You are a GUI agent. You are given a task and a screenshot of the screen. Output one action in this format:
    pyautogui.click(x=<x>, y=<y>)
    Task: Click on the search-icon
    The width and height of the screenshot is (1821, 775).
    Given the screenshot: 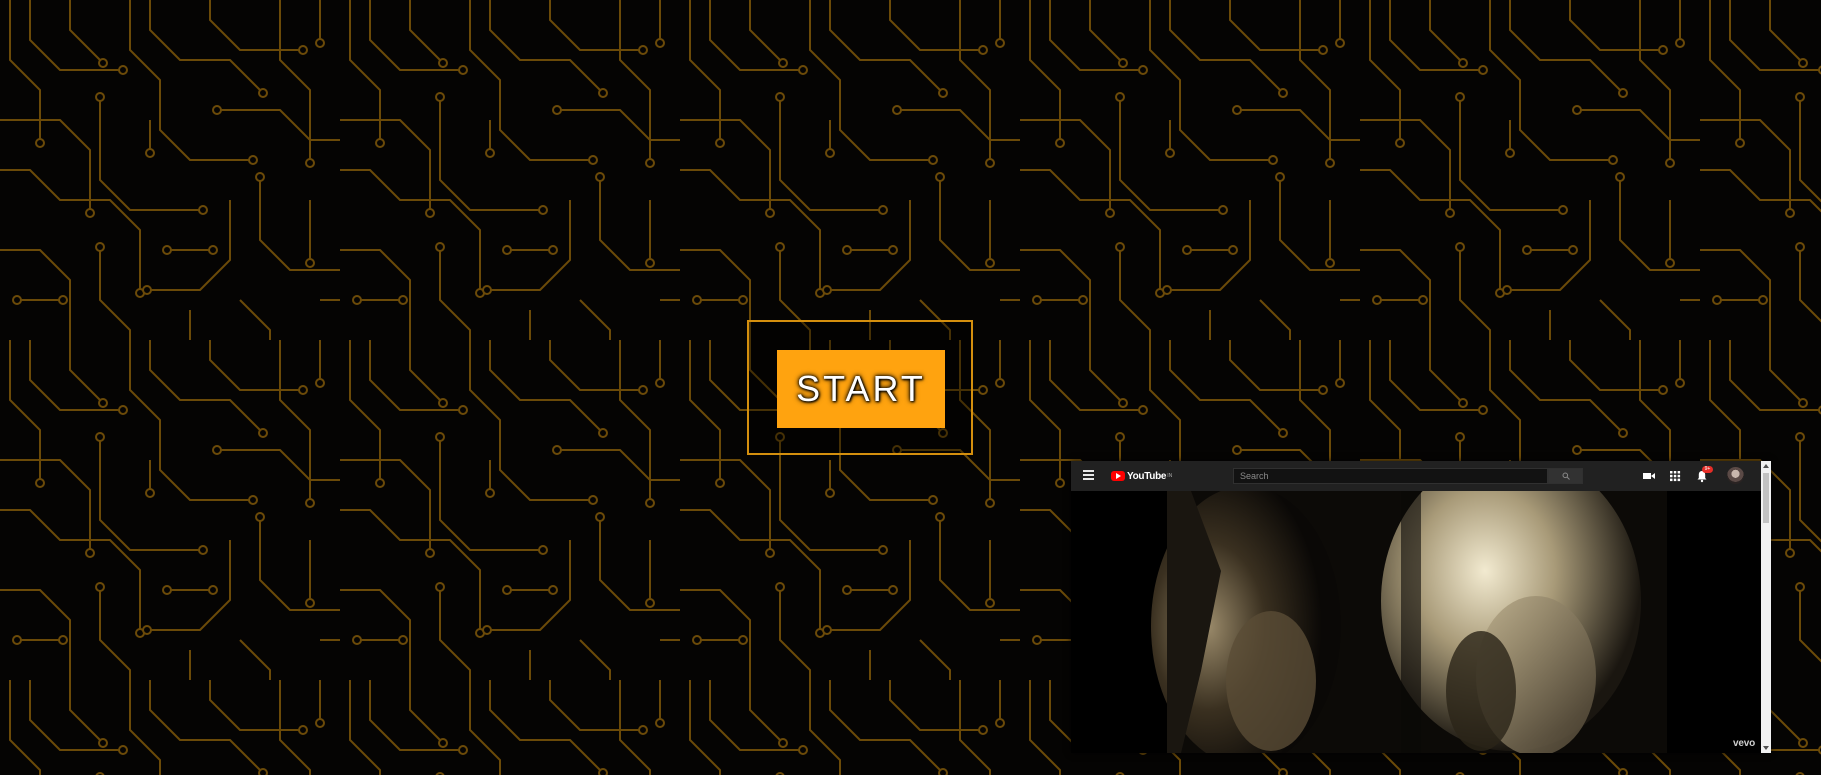 What is the action you would take?
    pyautogui.click(x=1566, y=476)
    